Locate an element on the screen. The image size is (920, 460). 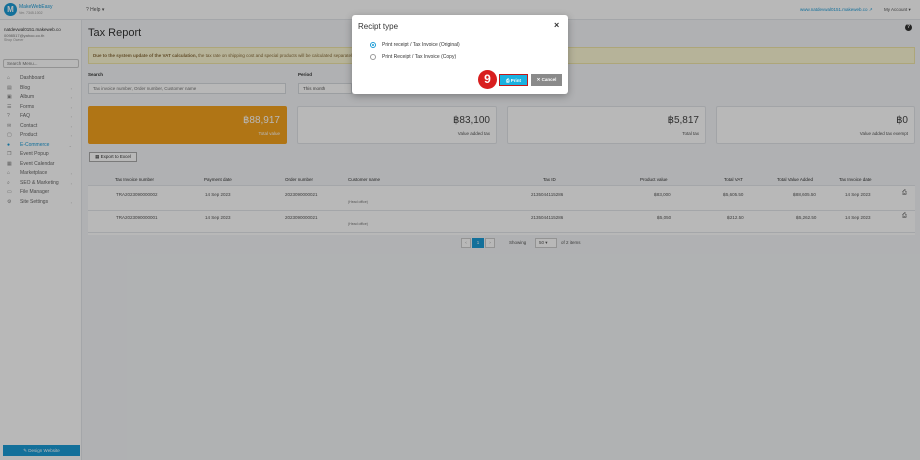
print-button: ⎙ Print is located at coordinates (513, 80).